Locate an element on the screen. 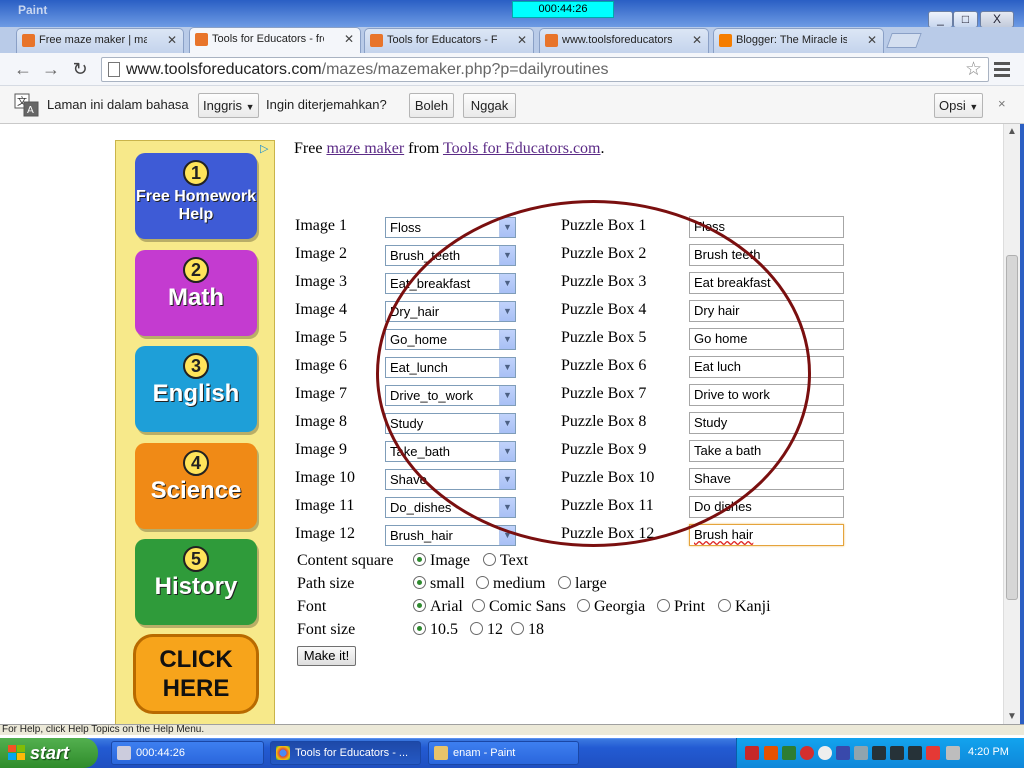 This screenshot has height=768, width=1024. scroll-down-arrow-icon: ▼ is located at coordinates (1012, 716).